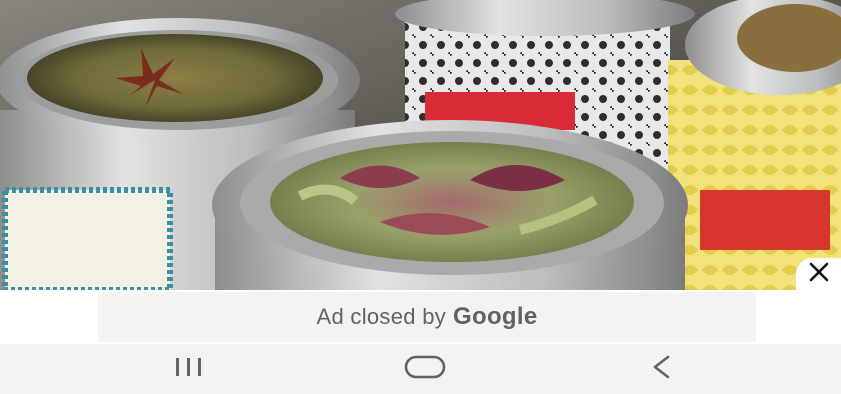 The height and width of the screenshot is (394, 841). What do you see at coordinates (381, 316) in the screenshot?
I see `ad-closed-text: Ad closed by` at bounding box center [381, 316].